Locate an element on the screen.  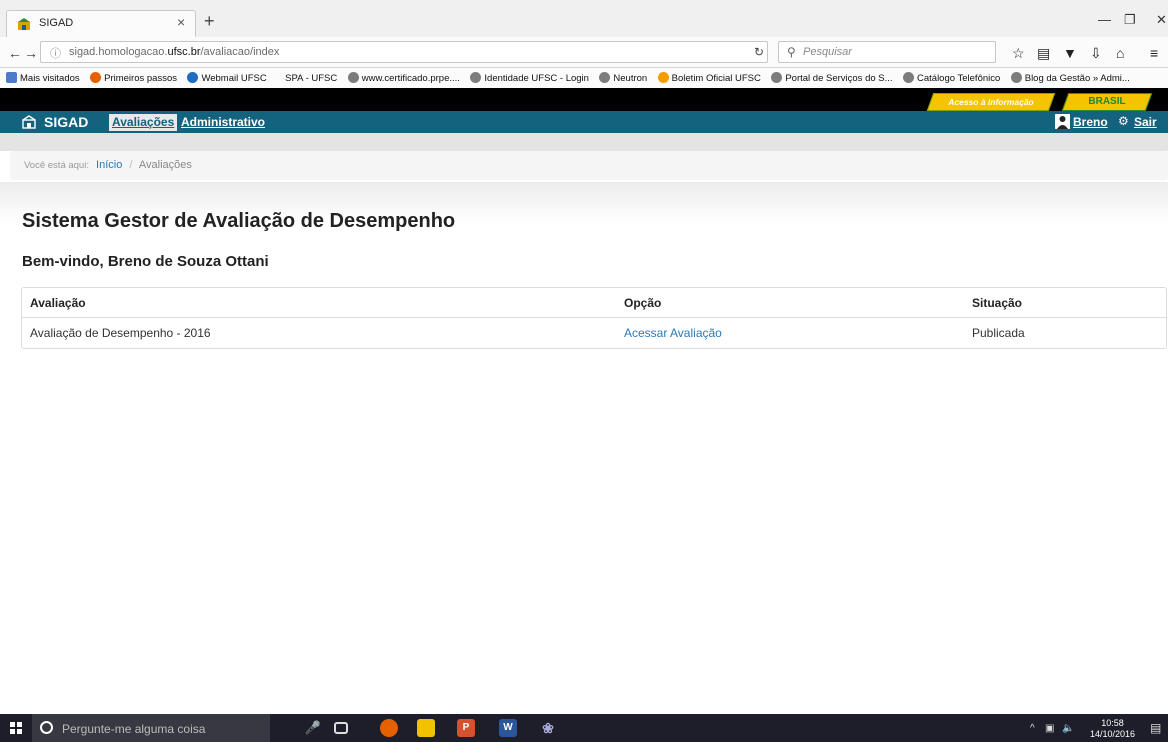
microphone-icon: 🎤 is located at coordinates (313, 728).